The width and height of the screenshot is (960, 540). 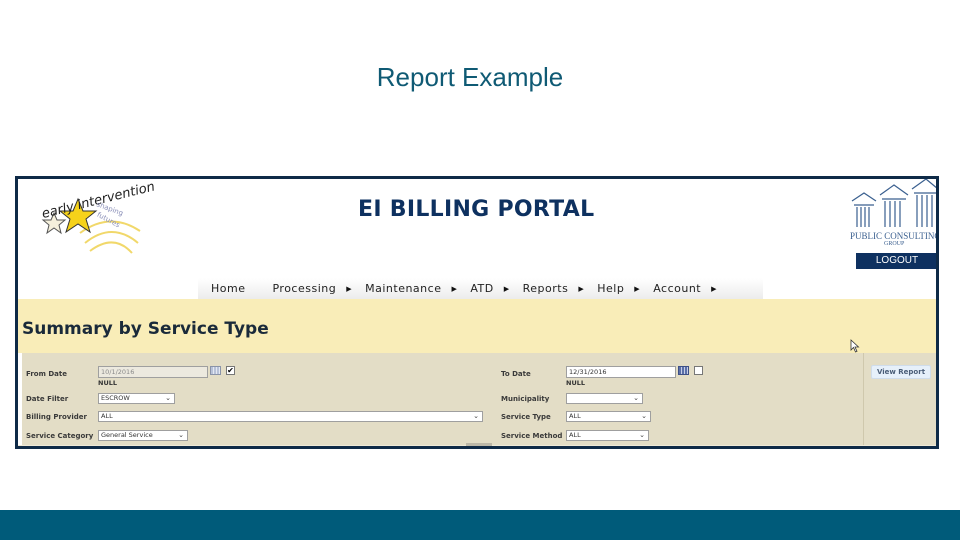 I want to click on nav-atd-label: ATD, so click(x=482, y=288).